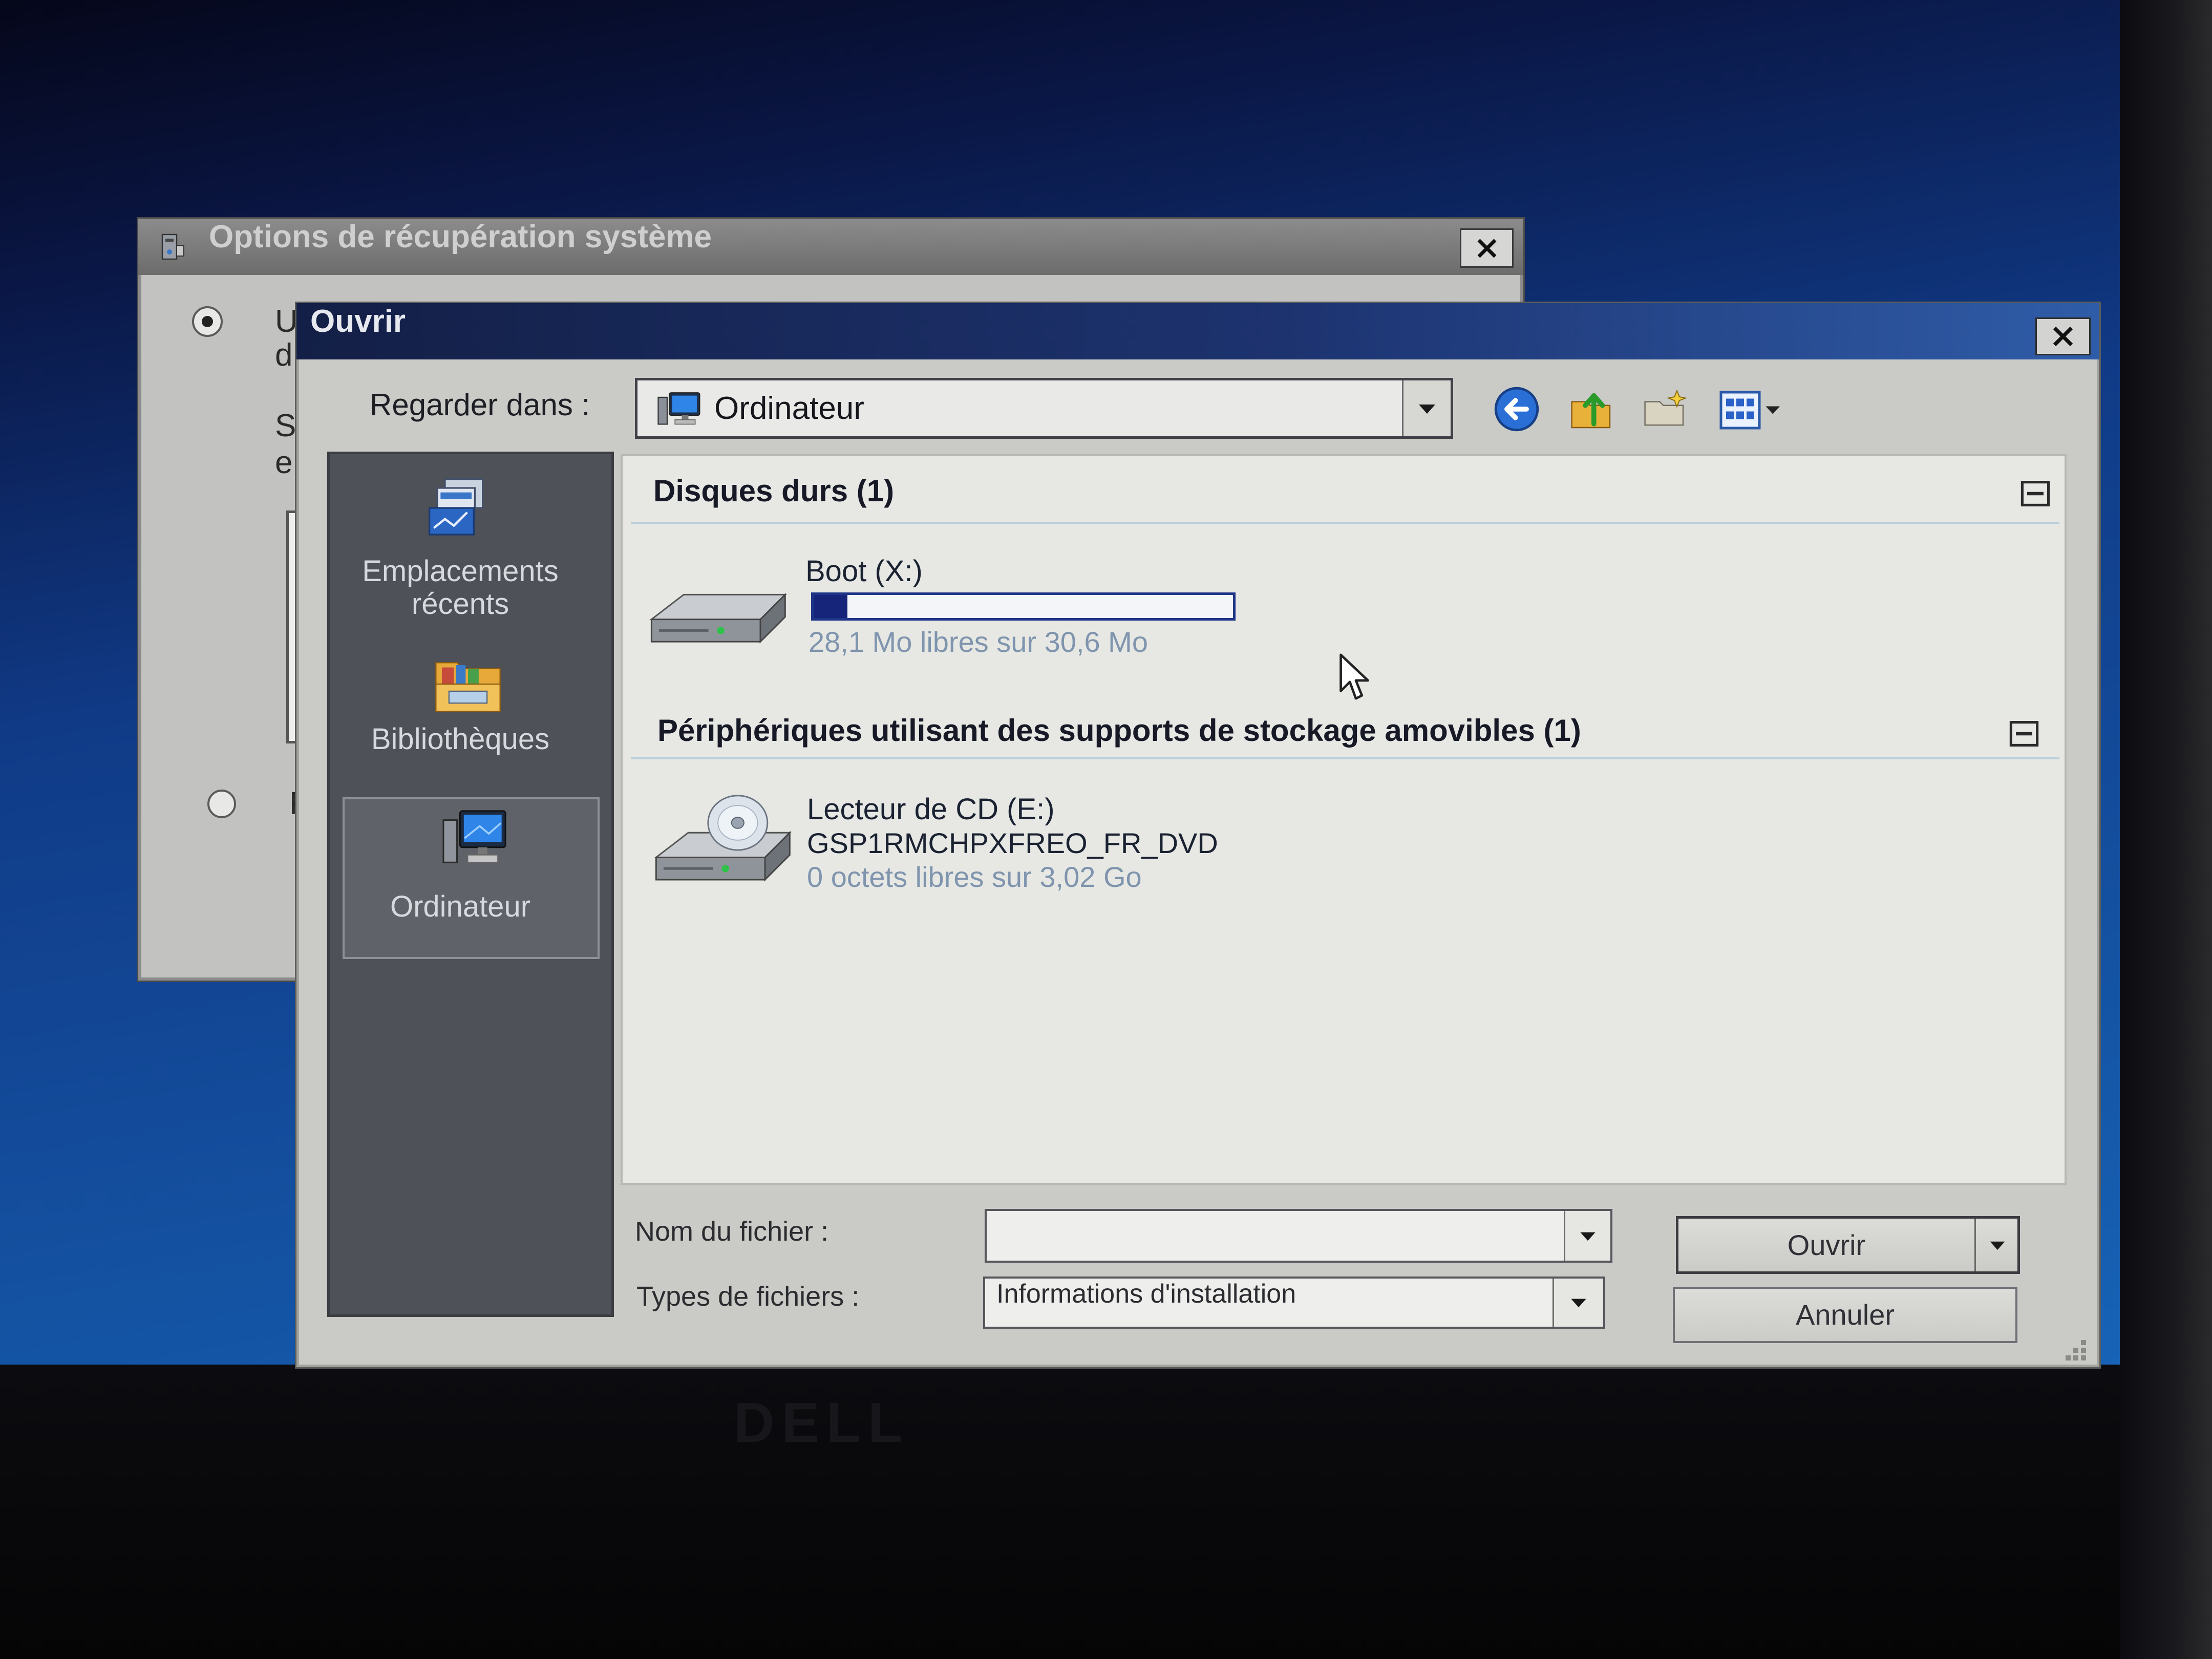 This screenshot has height=1659, width=2212. I want to click on cancel-button: Annuler, so click(1845, 1315).